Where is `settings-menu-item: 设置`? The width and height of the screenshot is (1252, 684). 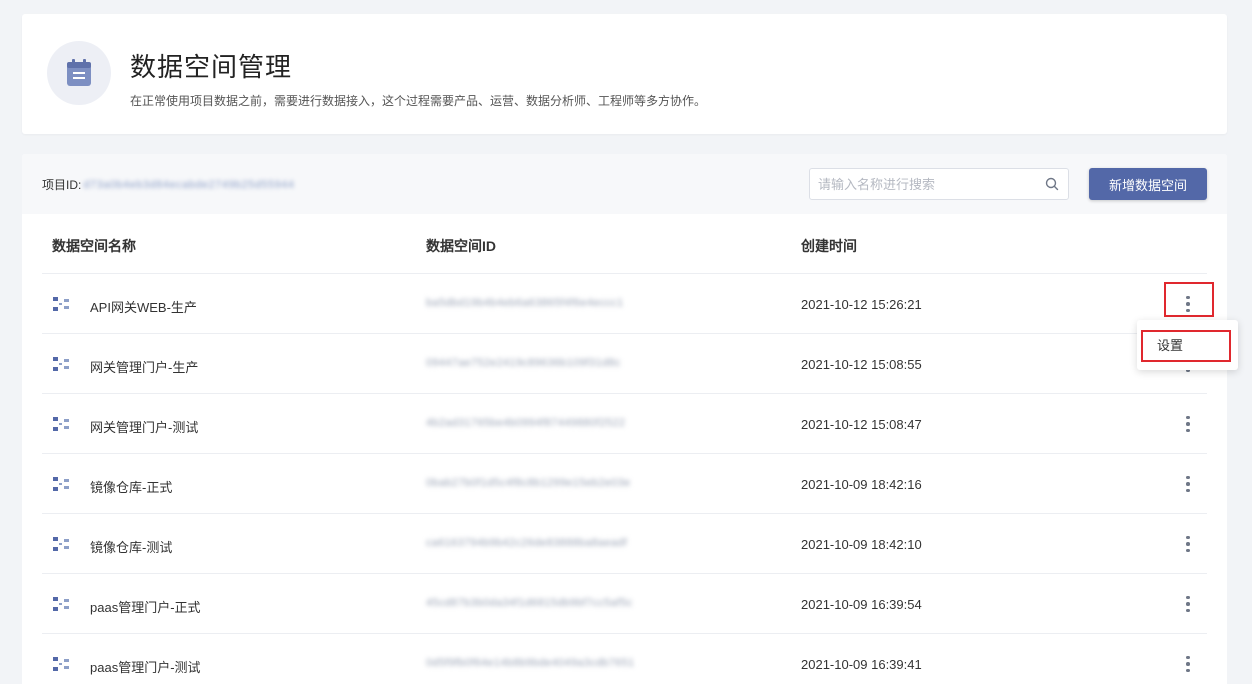 settings-menu-item: 设置 is located at coordinates (1186, 346).